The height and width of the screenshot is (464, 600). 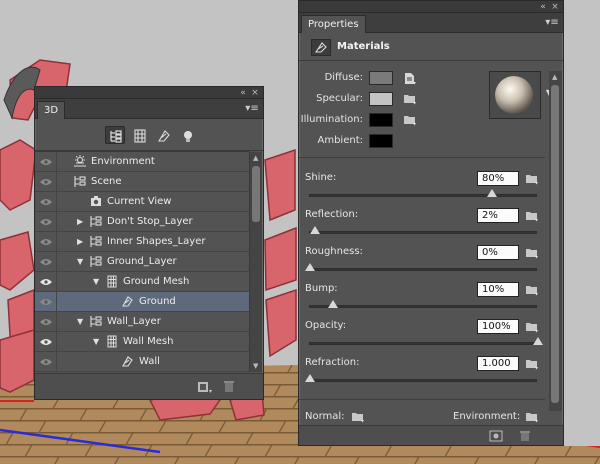 What do you see at coordinates (163, 135) in the screenshot?
I see `materials-filter-icon` at bounding box center [163, 135].